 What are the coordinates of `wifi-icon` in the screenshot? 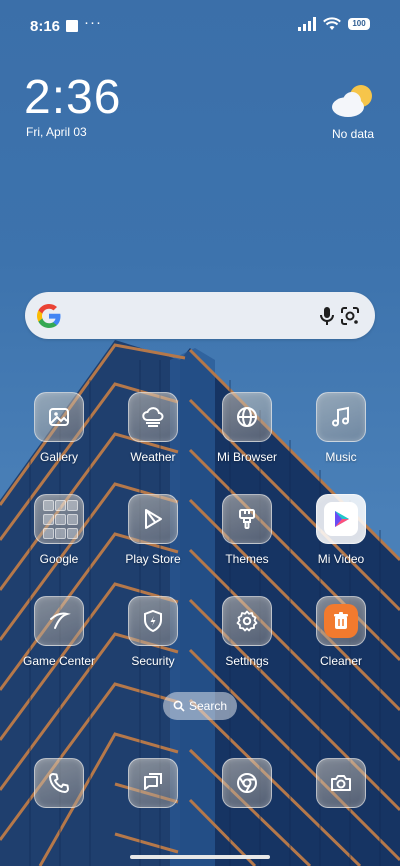 It's located at (332, 23).